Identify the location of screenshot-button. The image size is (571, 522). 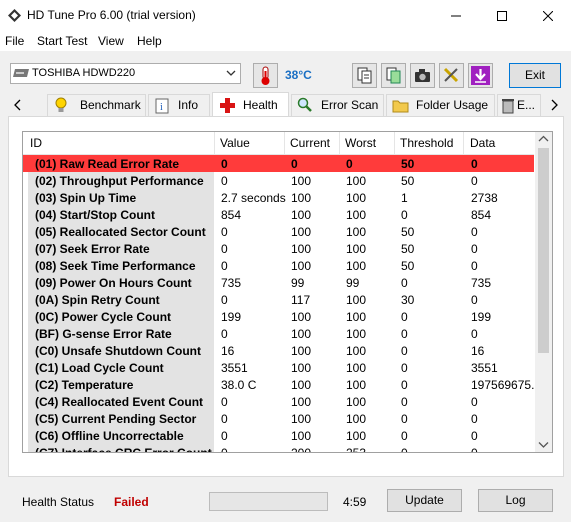
(422, 75).